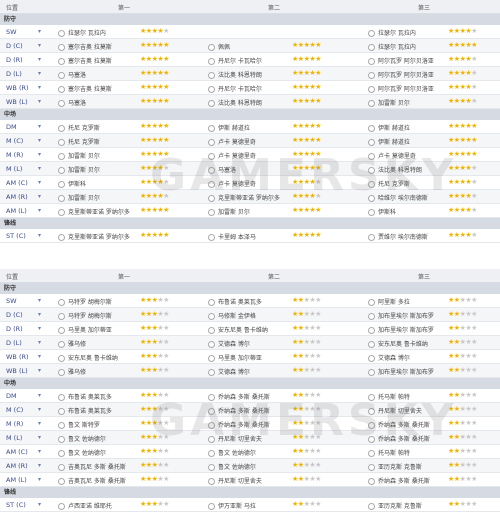 This screenshot has height=512, width=500. I want to click on table-row: SW ▾ 拉瑟尔 瓦拉内 ★★★★★ 拉瑟尔 瓦拉内 ★★★★★, so click(250, 32).